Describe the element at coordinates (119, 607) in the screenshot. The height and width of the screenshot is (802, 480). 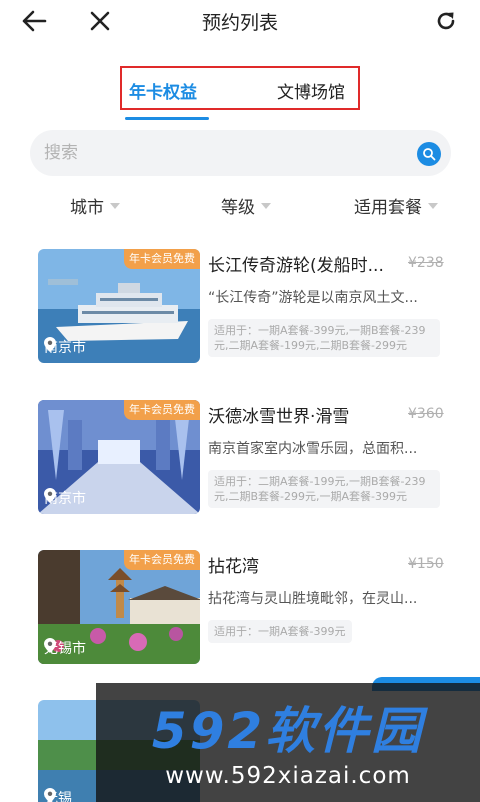
I see `item-thumbnail: 年卡会员免费 无锡市` at that location.